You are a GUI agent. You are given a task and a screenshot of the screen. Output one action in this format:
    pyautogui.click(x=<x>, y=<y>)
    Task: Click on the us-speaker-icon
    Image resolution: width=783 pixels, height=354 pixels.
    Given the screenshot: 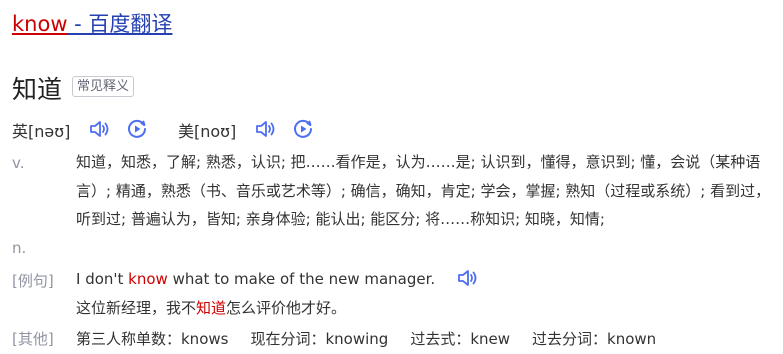 What is the action you would take?
    pyautogui.click(x=265, y=129)
    